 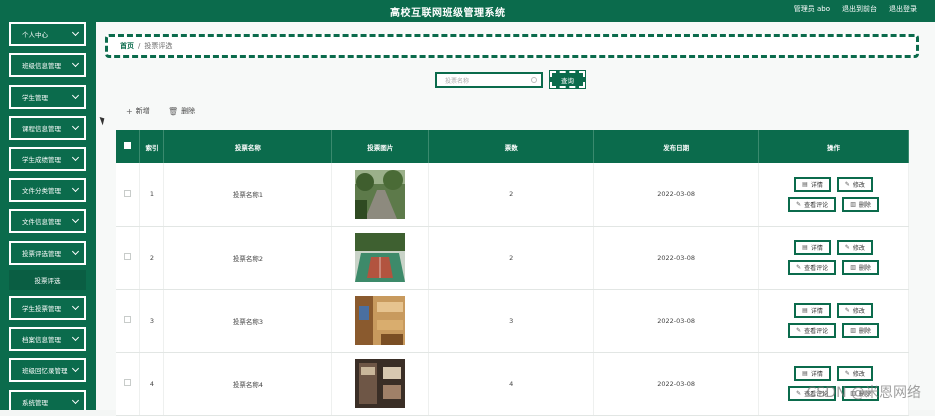 I want to click on breadcrumb-current: 投票评选, so click(x=158, y=46).